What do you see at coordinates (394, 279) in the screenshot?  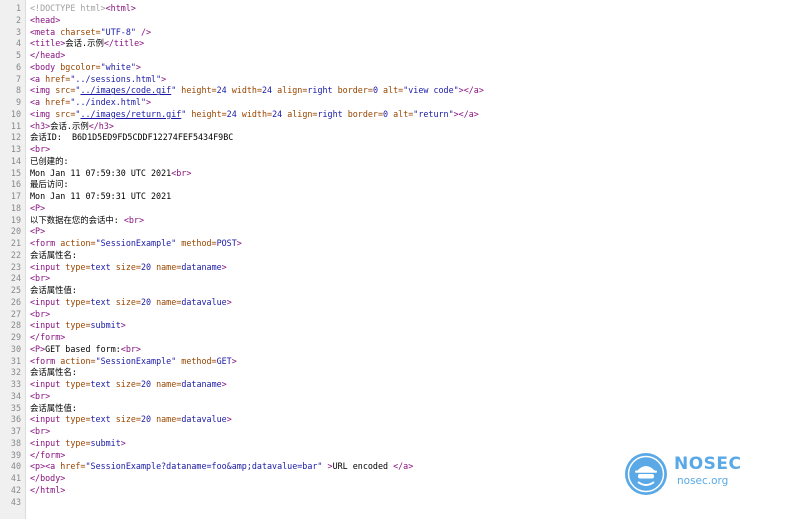 I see `code-line: 24 <br>` at bounding box center [394, 279].